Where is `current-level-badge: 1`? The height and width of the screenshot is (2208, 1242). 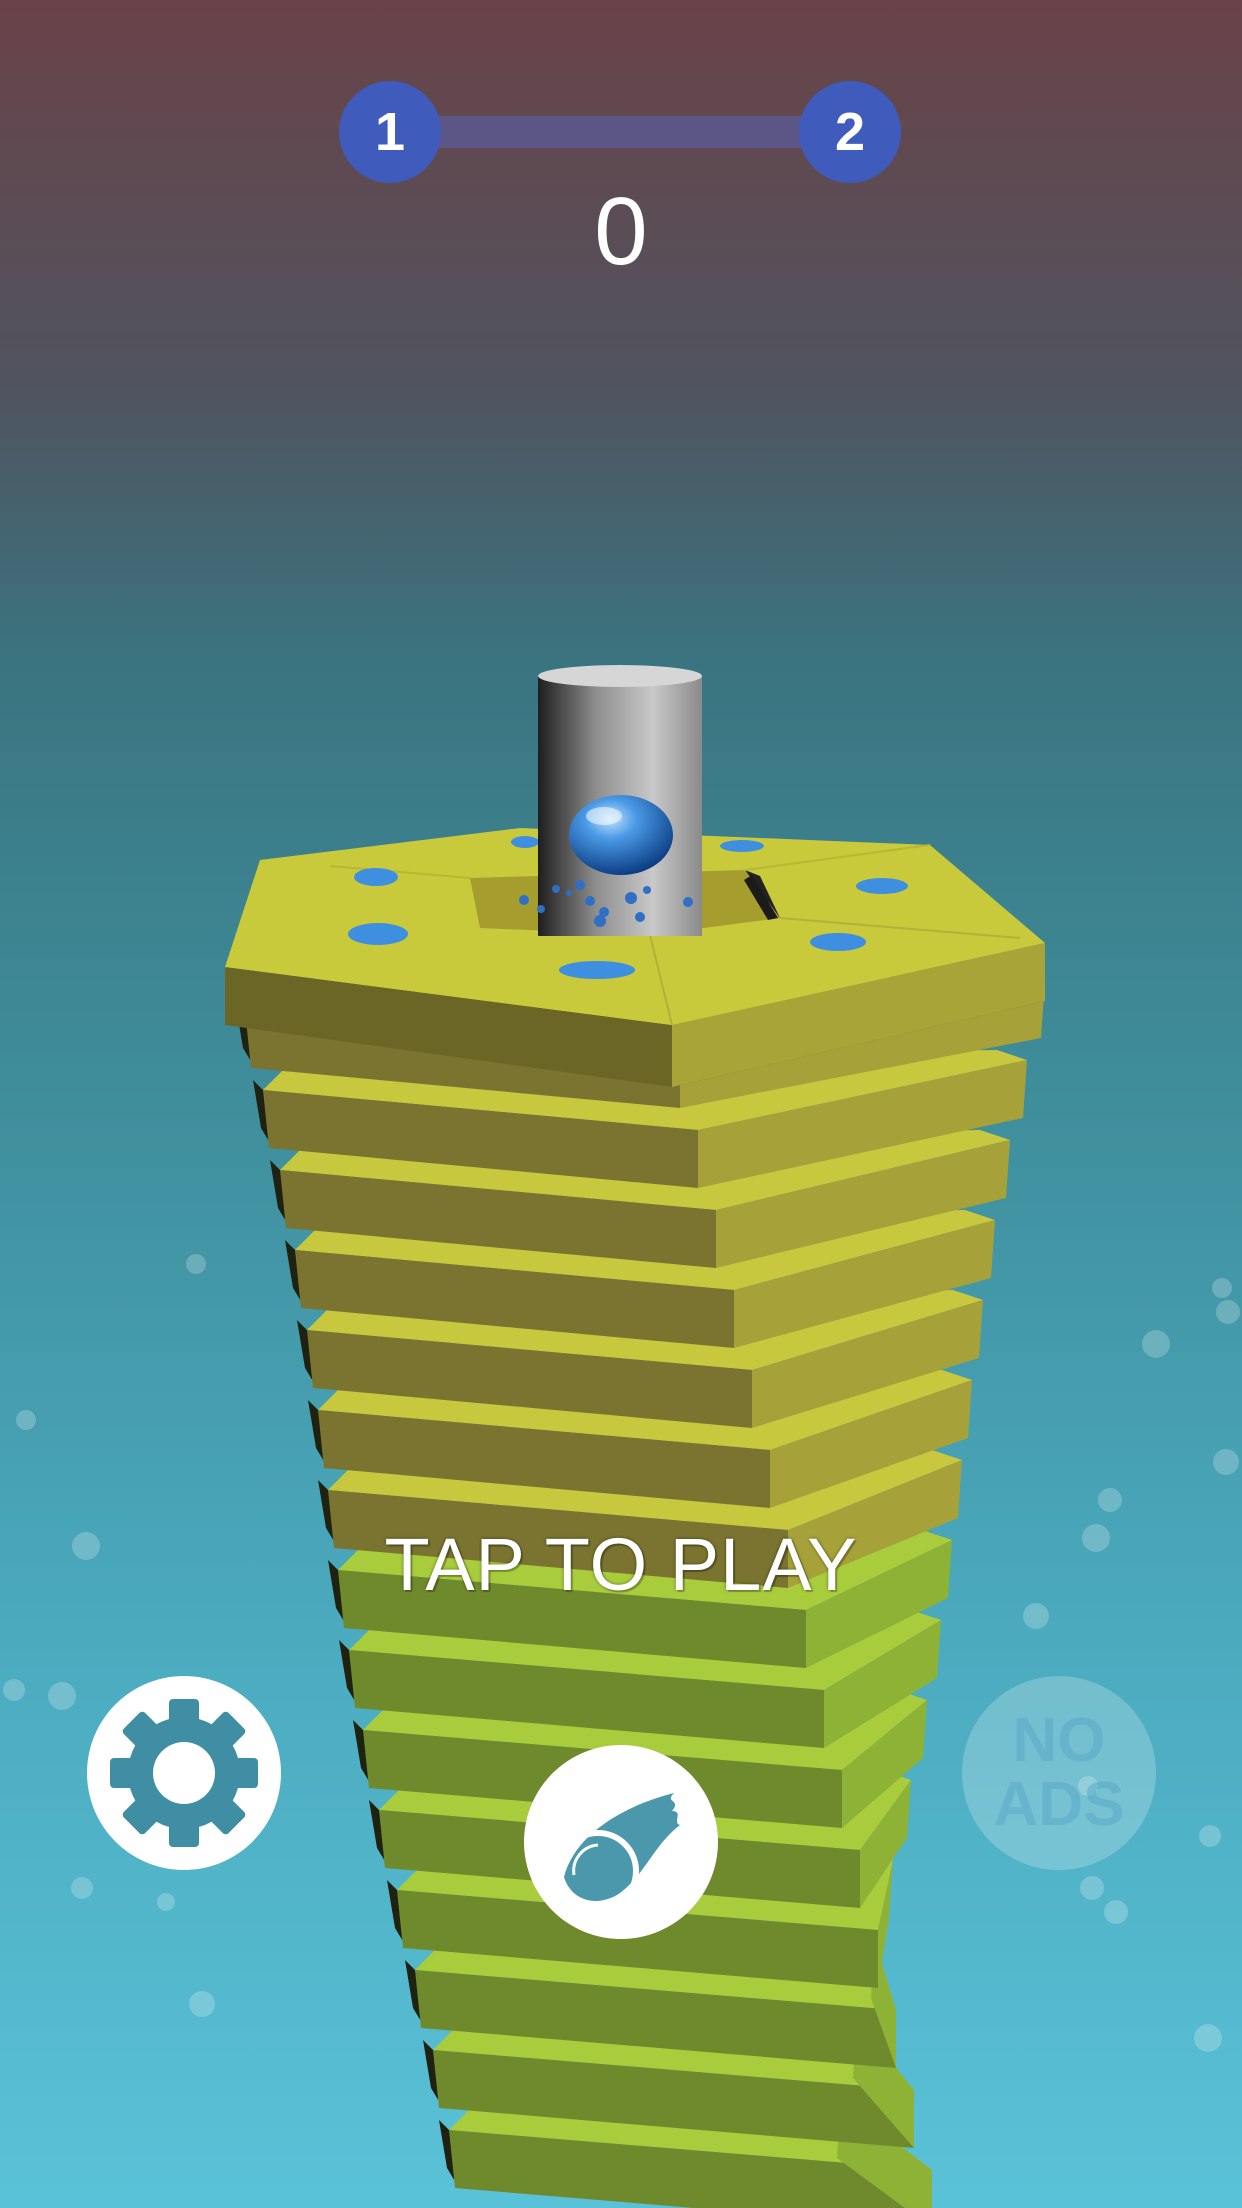 current-level-badge: 1 is located at coordinates (390, 132).